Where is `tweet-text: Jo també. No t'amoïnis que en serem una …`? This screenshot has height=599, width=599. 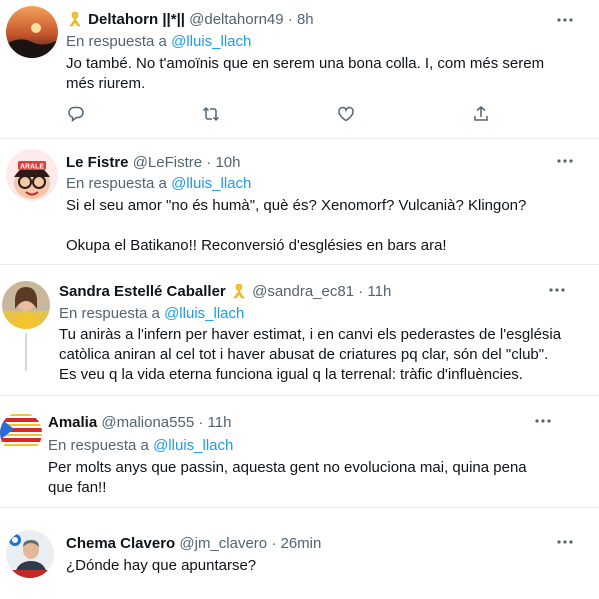 tweet-text: Jo també. No t'amoïnis que en serem una … is located at coordinates (305, 73).